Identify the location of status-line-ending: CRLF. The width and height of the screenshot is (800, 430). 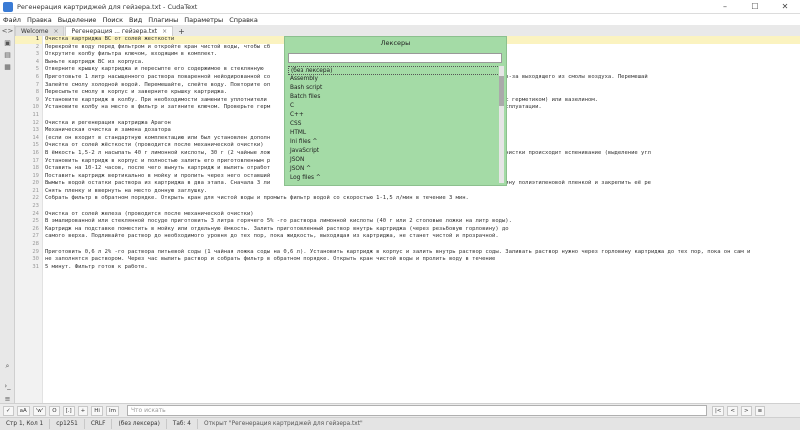
(99, 424).